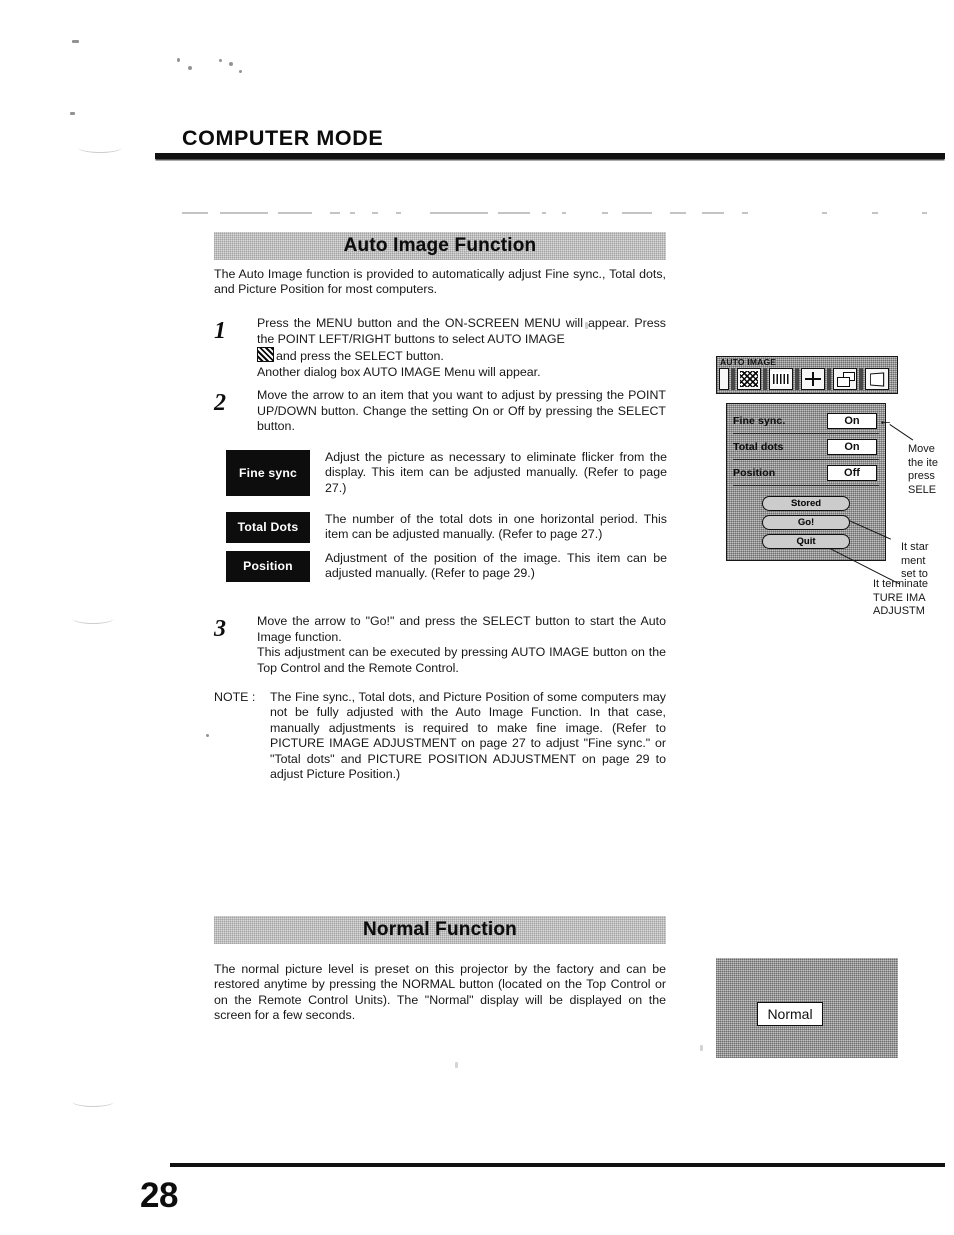 This screenshot has height=1235, width=954. Describe the element at coordinates (877, 379) in the screenshot. I see `keystone-trapezoid-icon` at that location.